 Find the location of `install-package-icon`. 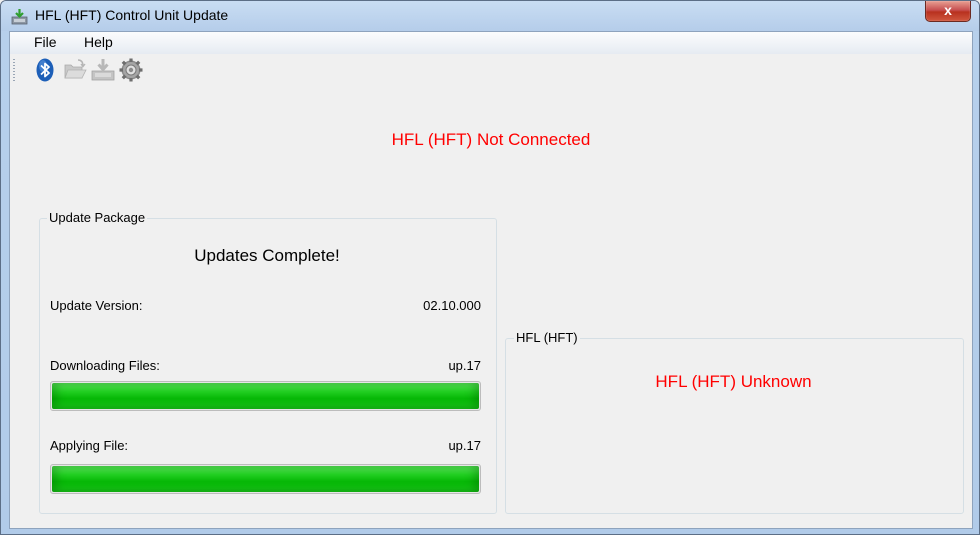

install-package-icon is located at coordinates (103, 70).